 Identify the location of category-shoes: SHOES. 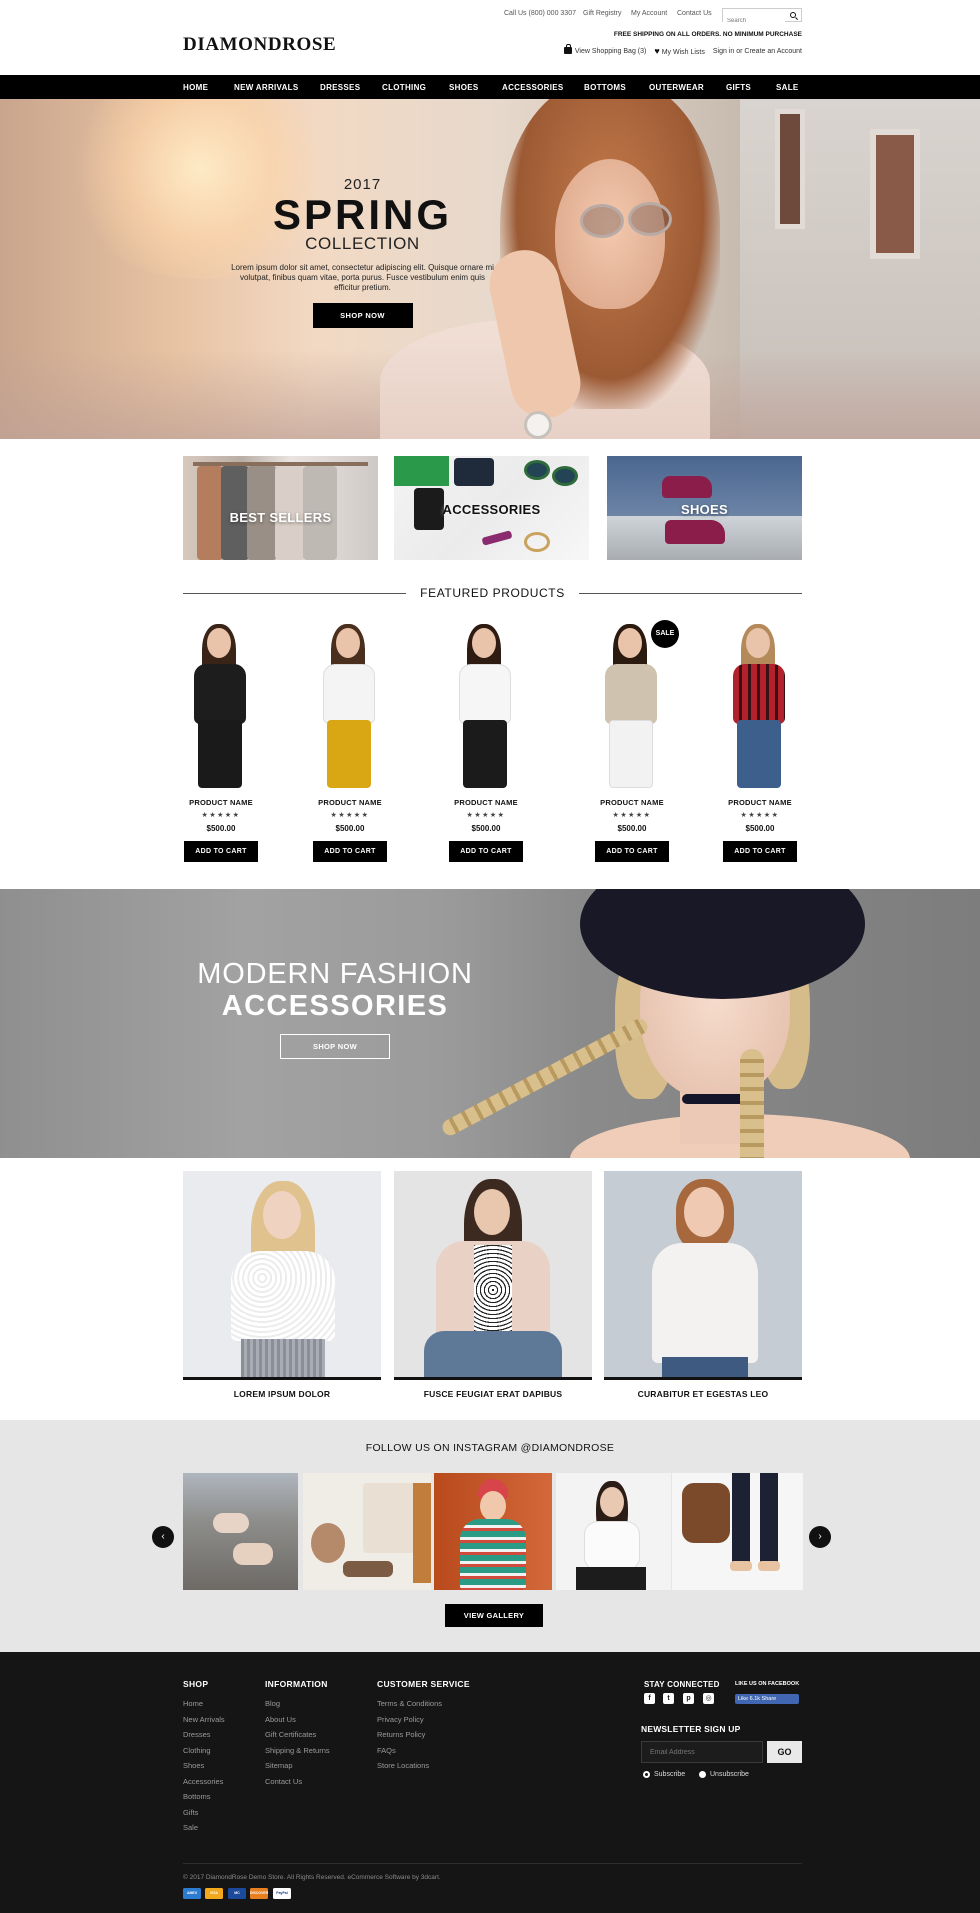
(704, 508).